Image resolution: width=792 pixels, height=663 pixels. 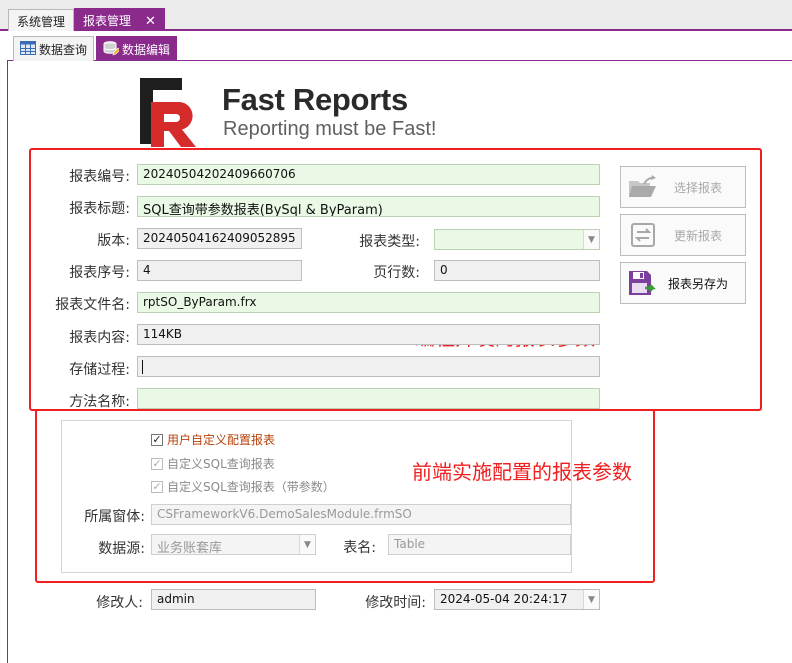 I want to click on tab-system-management: 系统管理, so click(x=41, y=20).